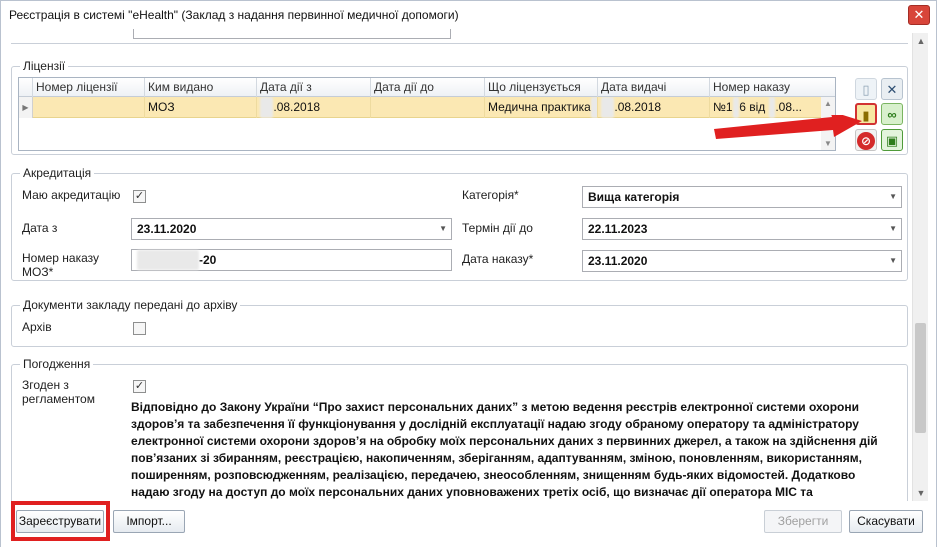 The width and height of the screenshot is (937, 547). I want to click on cell-issue-date-text: .08.2018, so click(638, 107).